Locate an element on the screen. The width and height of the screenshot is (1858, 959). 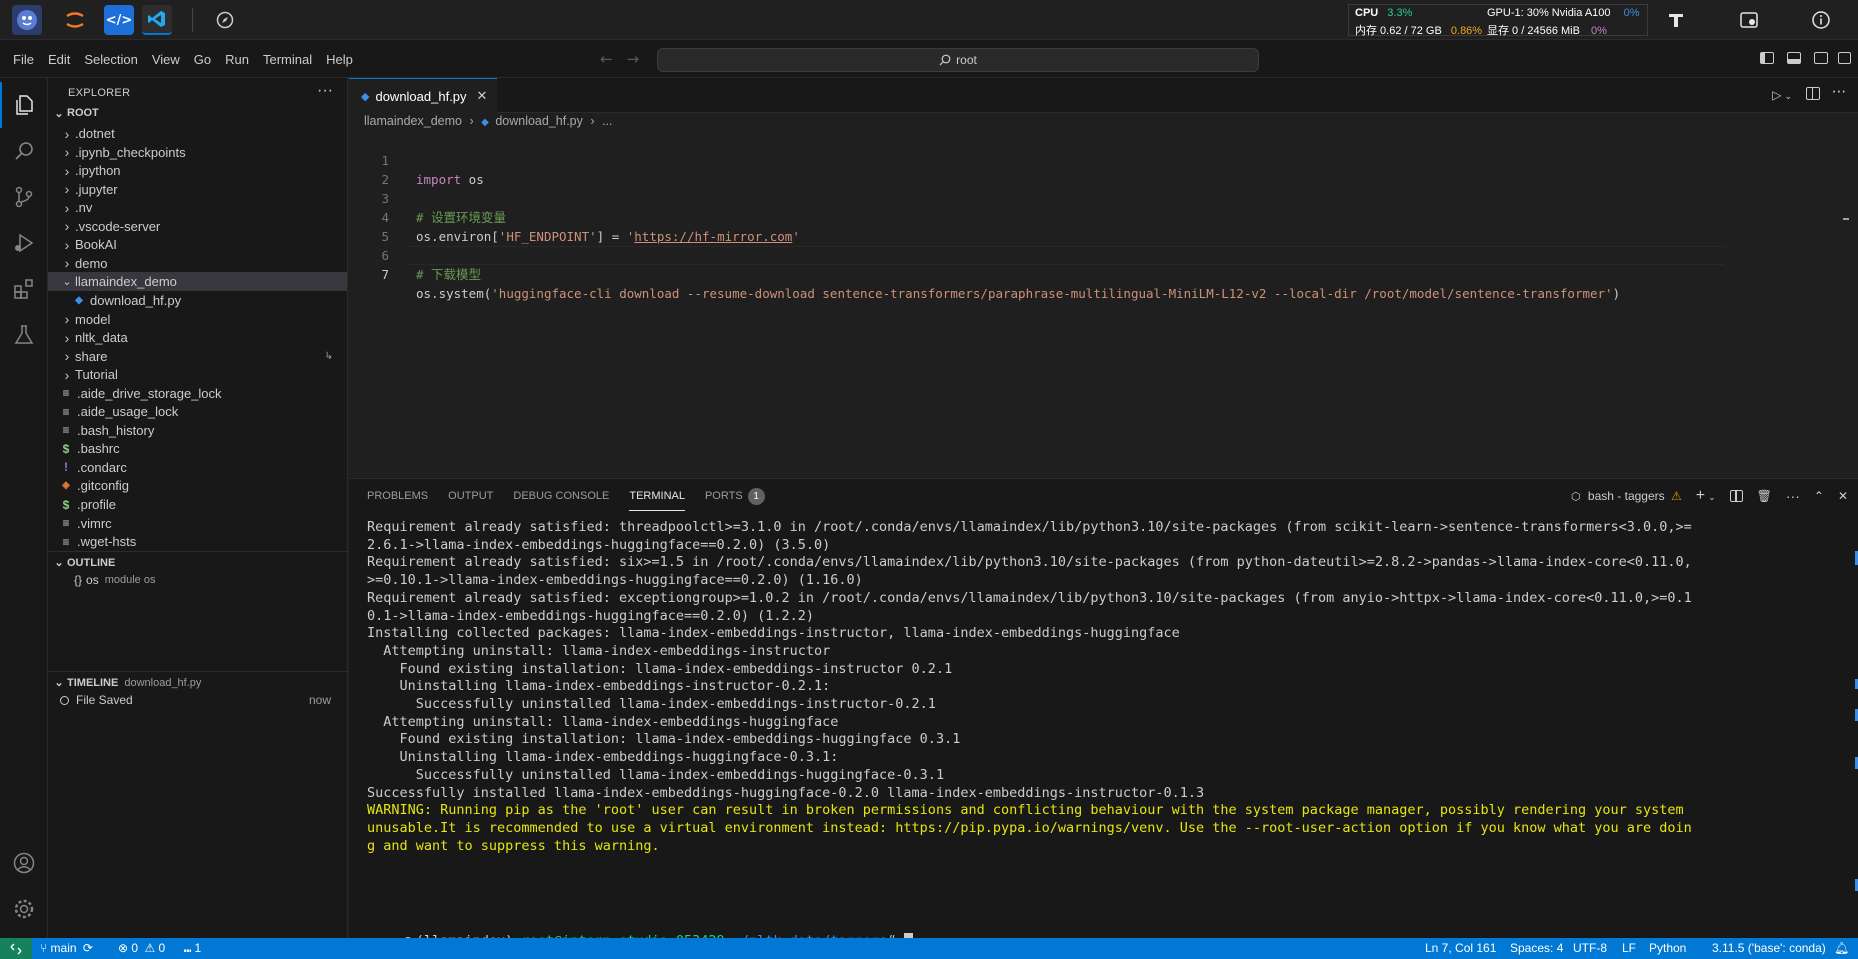
python-interpreter: 3.11.5 ('base': conda) is located at coordinates (1769, 948).